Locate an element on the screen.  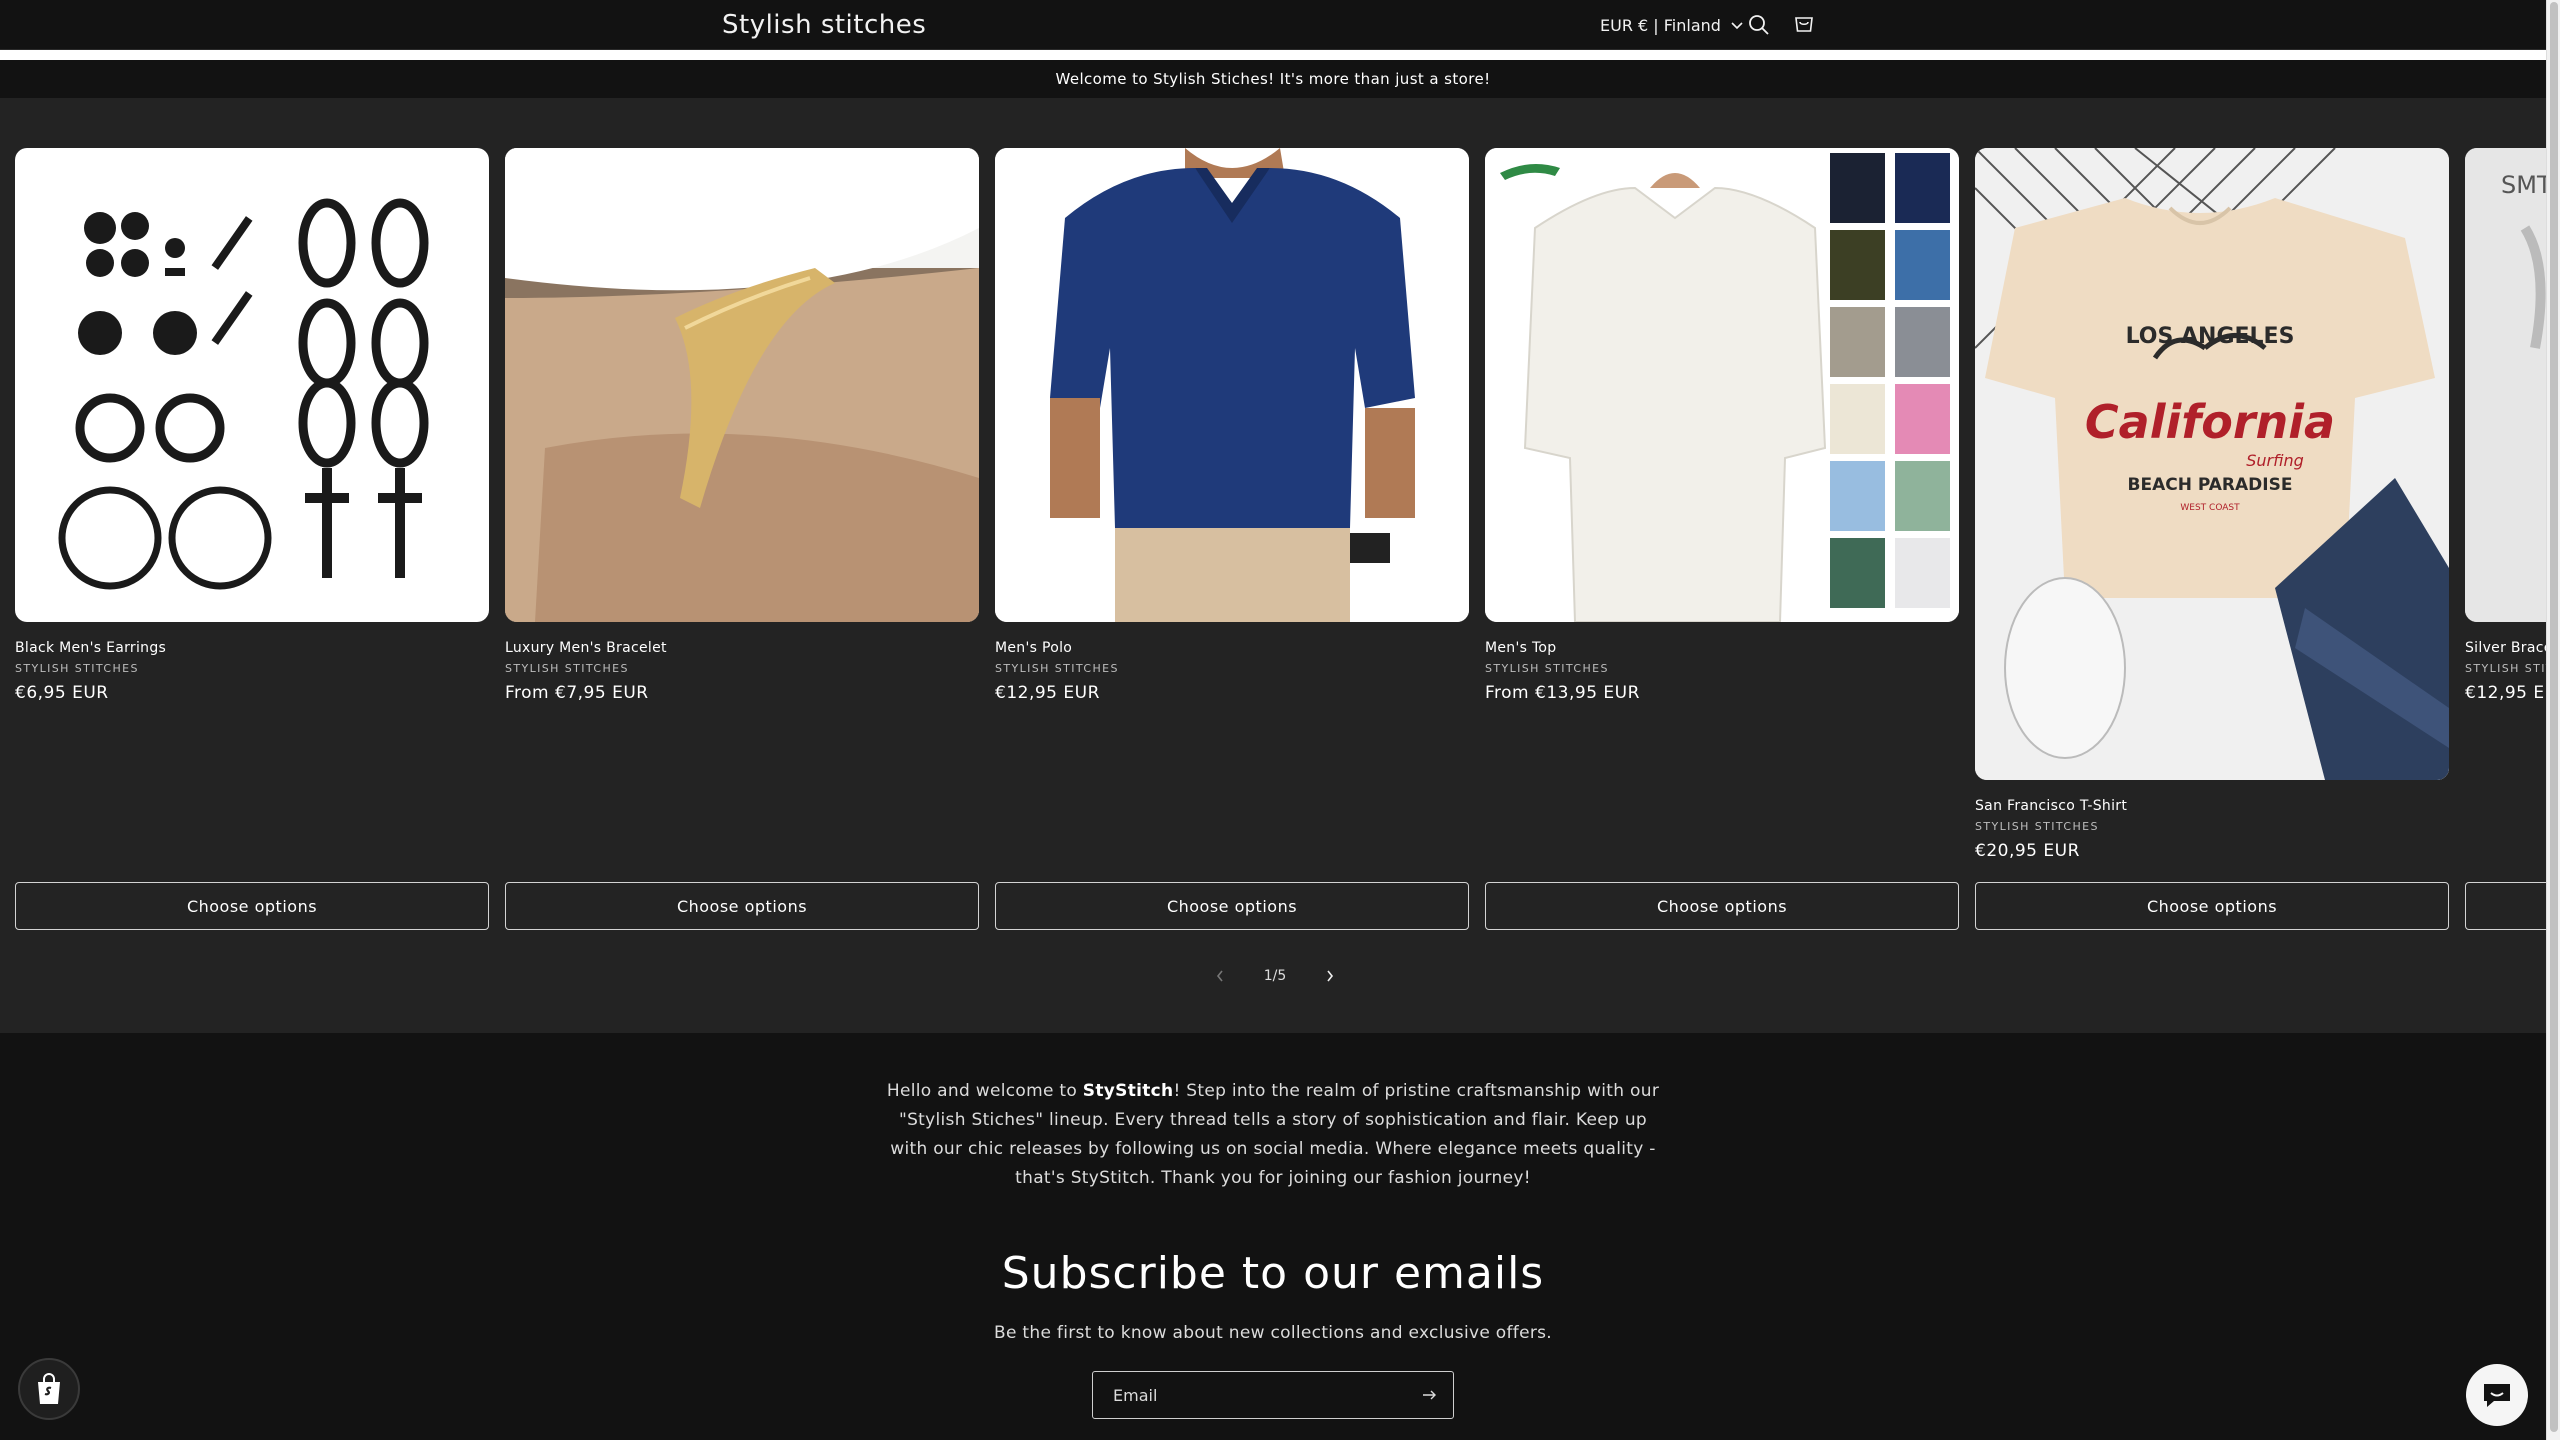
slide-counter: 1/5 is located at coordinates (1275, 976).